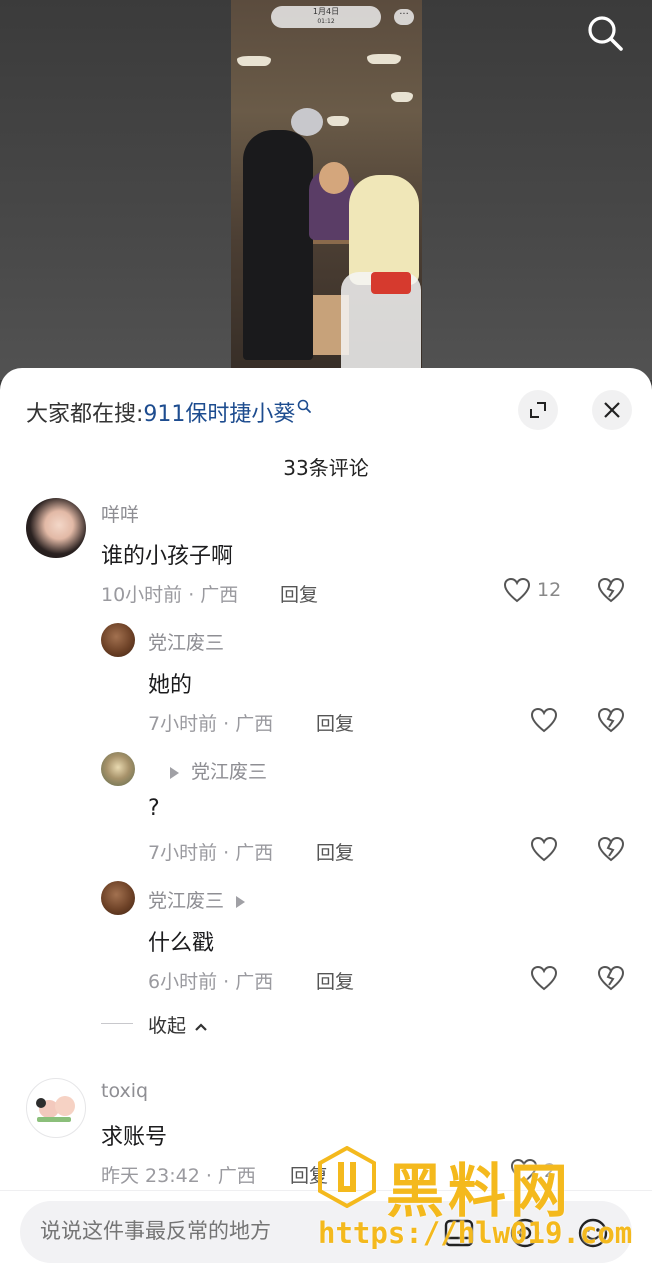 This screenshot has width=652, height=1276. I want to click on video-frame: 1月4日 01:12 ···, so click(326, 186).